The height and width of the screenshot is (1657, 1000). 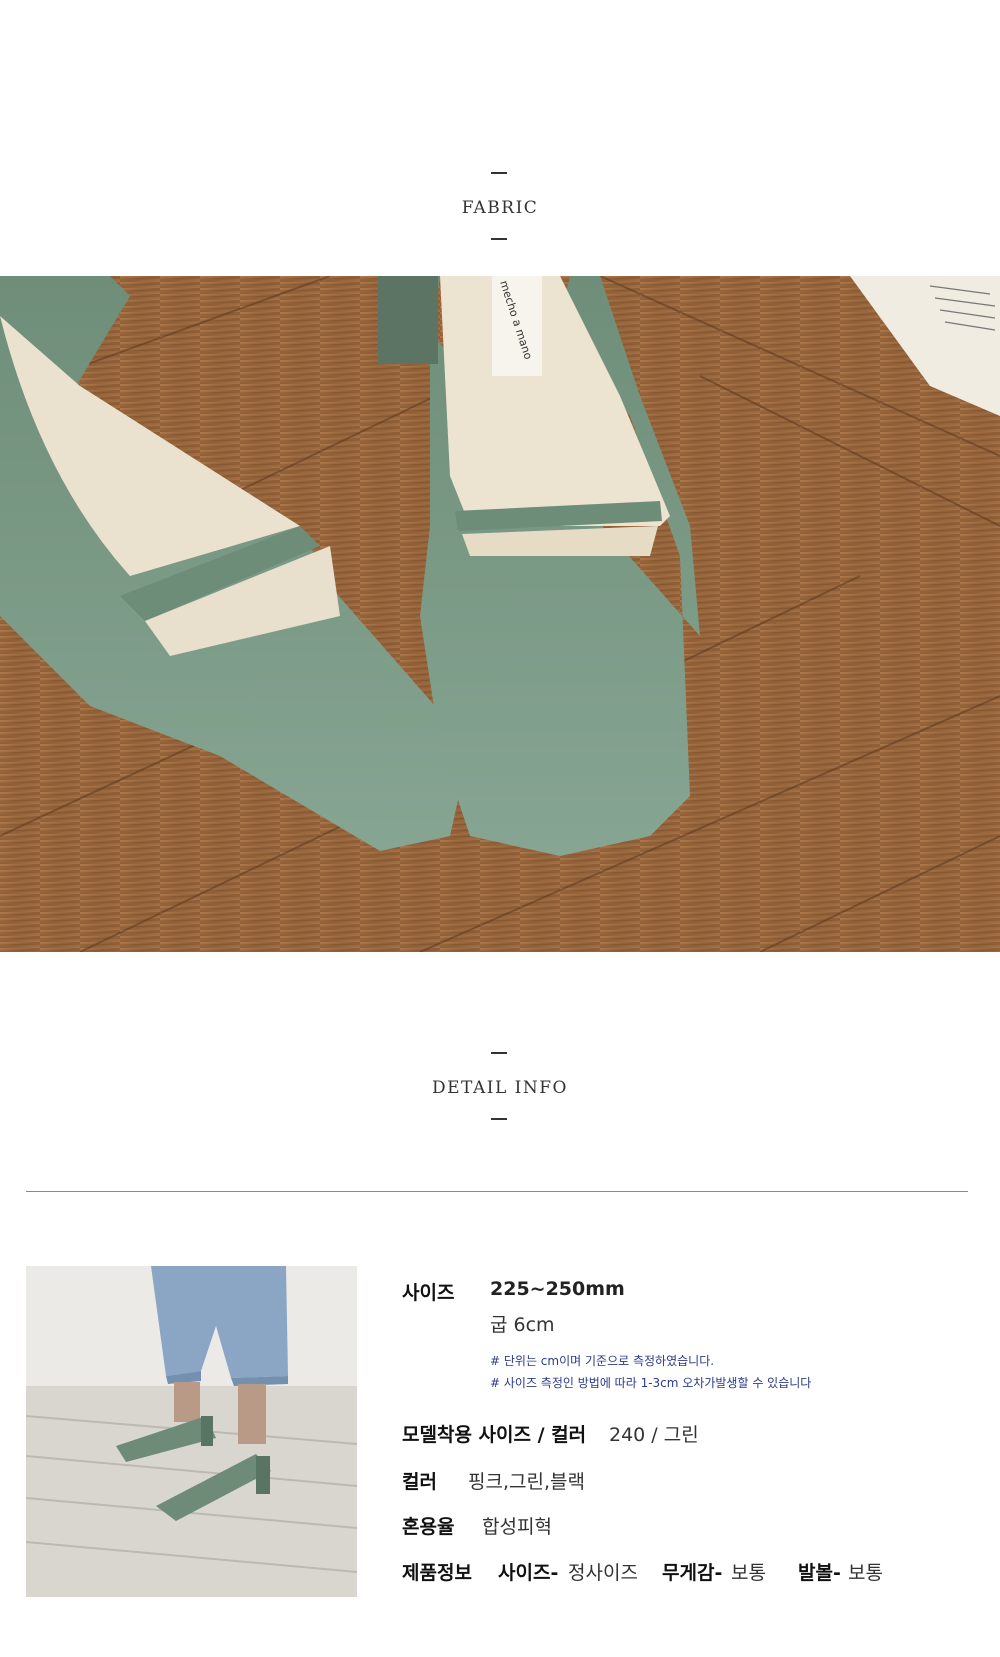 I want to click on fabric-top-dash, so click(x=499, y=173).